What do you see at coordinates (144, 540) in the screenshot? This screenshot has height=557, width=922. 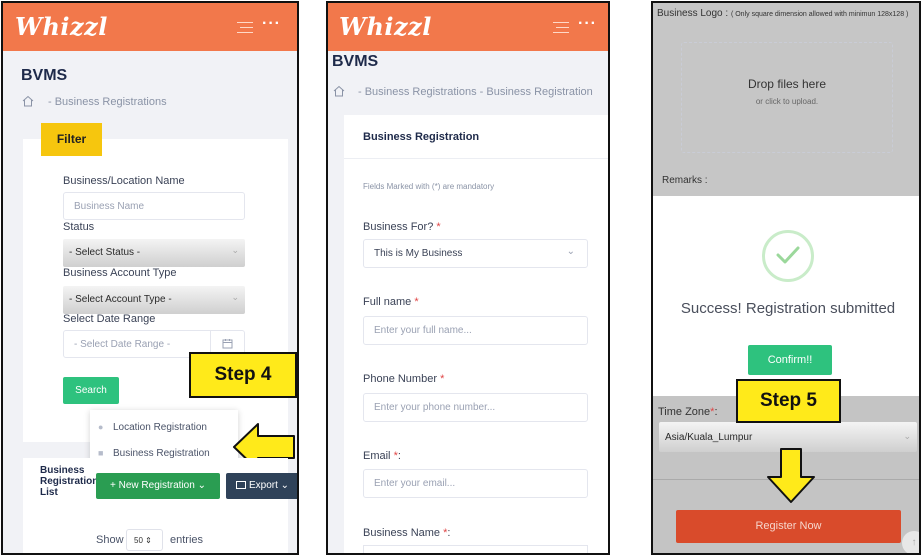 I see `entries-select: 50 ⇕` at bounding box center [144, 540].